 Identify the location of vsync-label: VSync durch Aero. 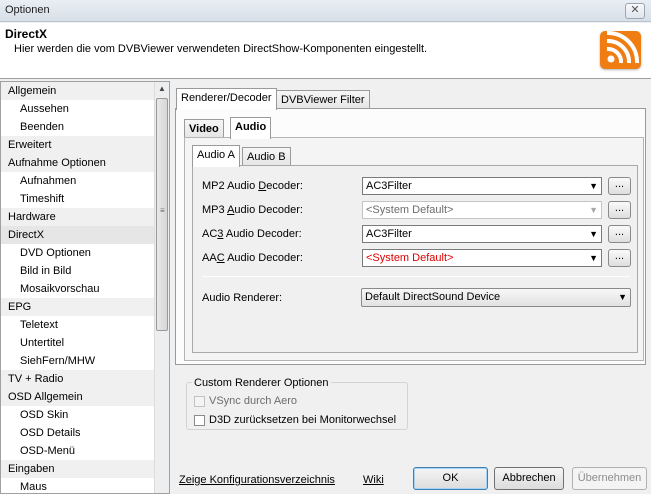
(253, 401).